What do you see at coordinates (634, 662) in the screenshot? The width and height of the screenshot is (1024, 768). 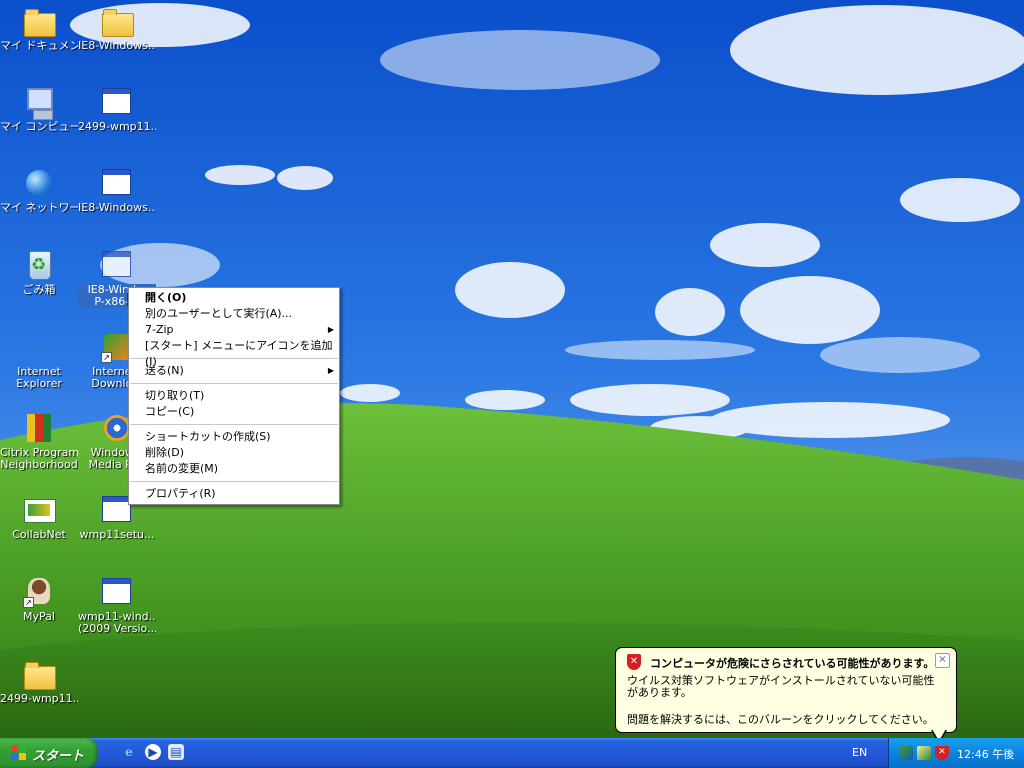 I see `security-shield-icon: ✕` at bounding box center [634, 662].